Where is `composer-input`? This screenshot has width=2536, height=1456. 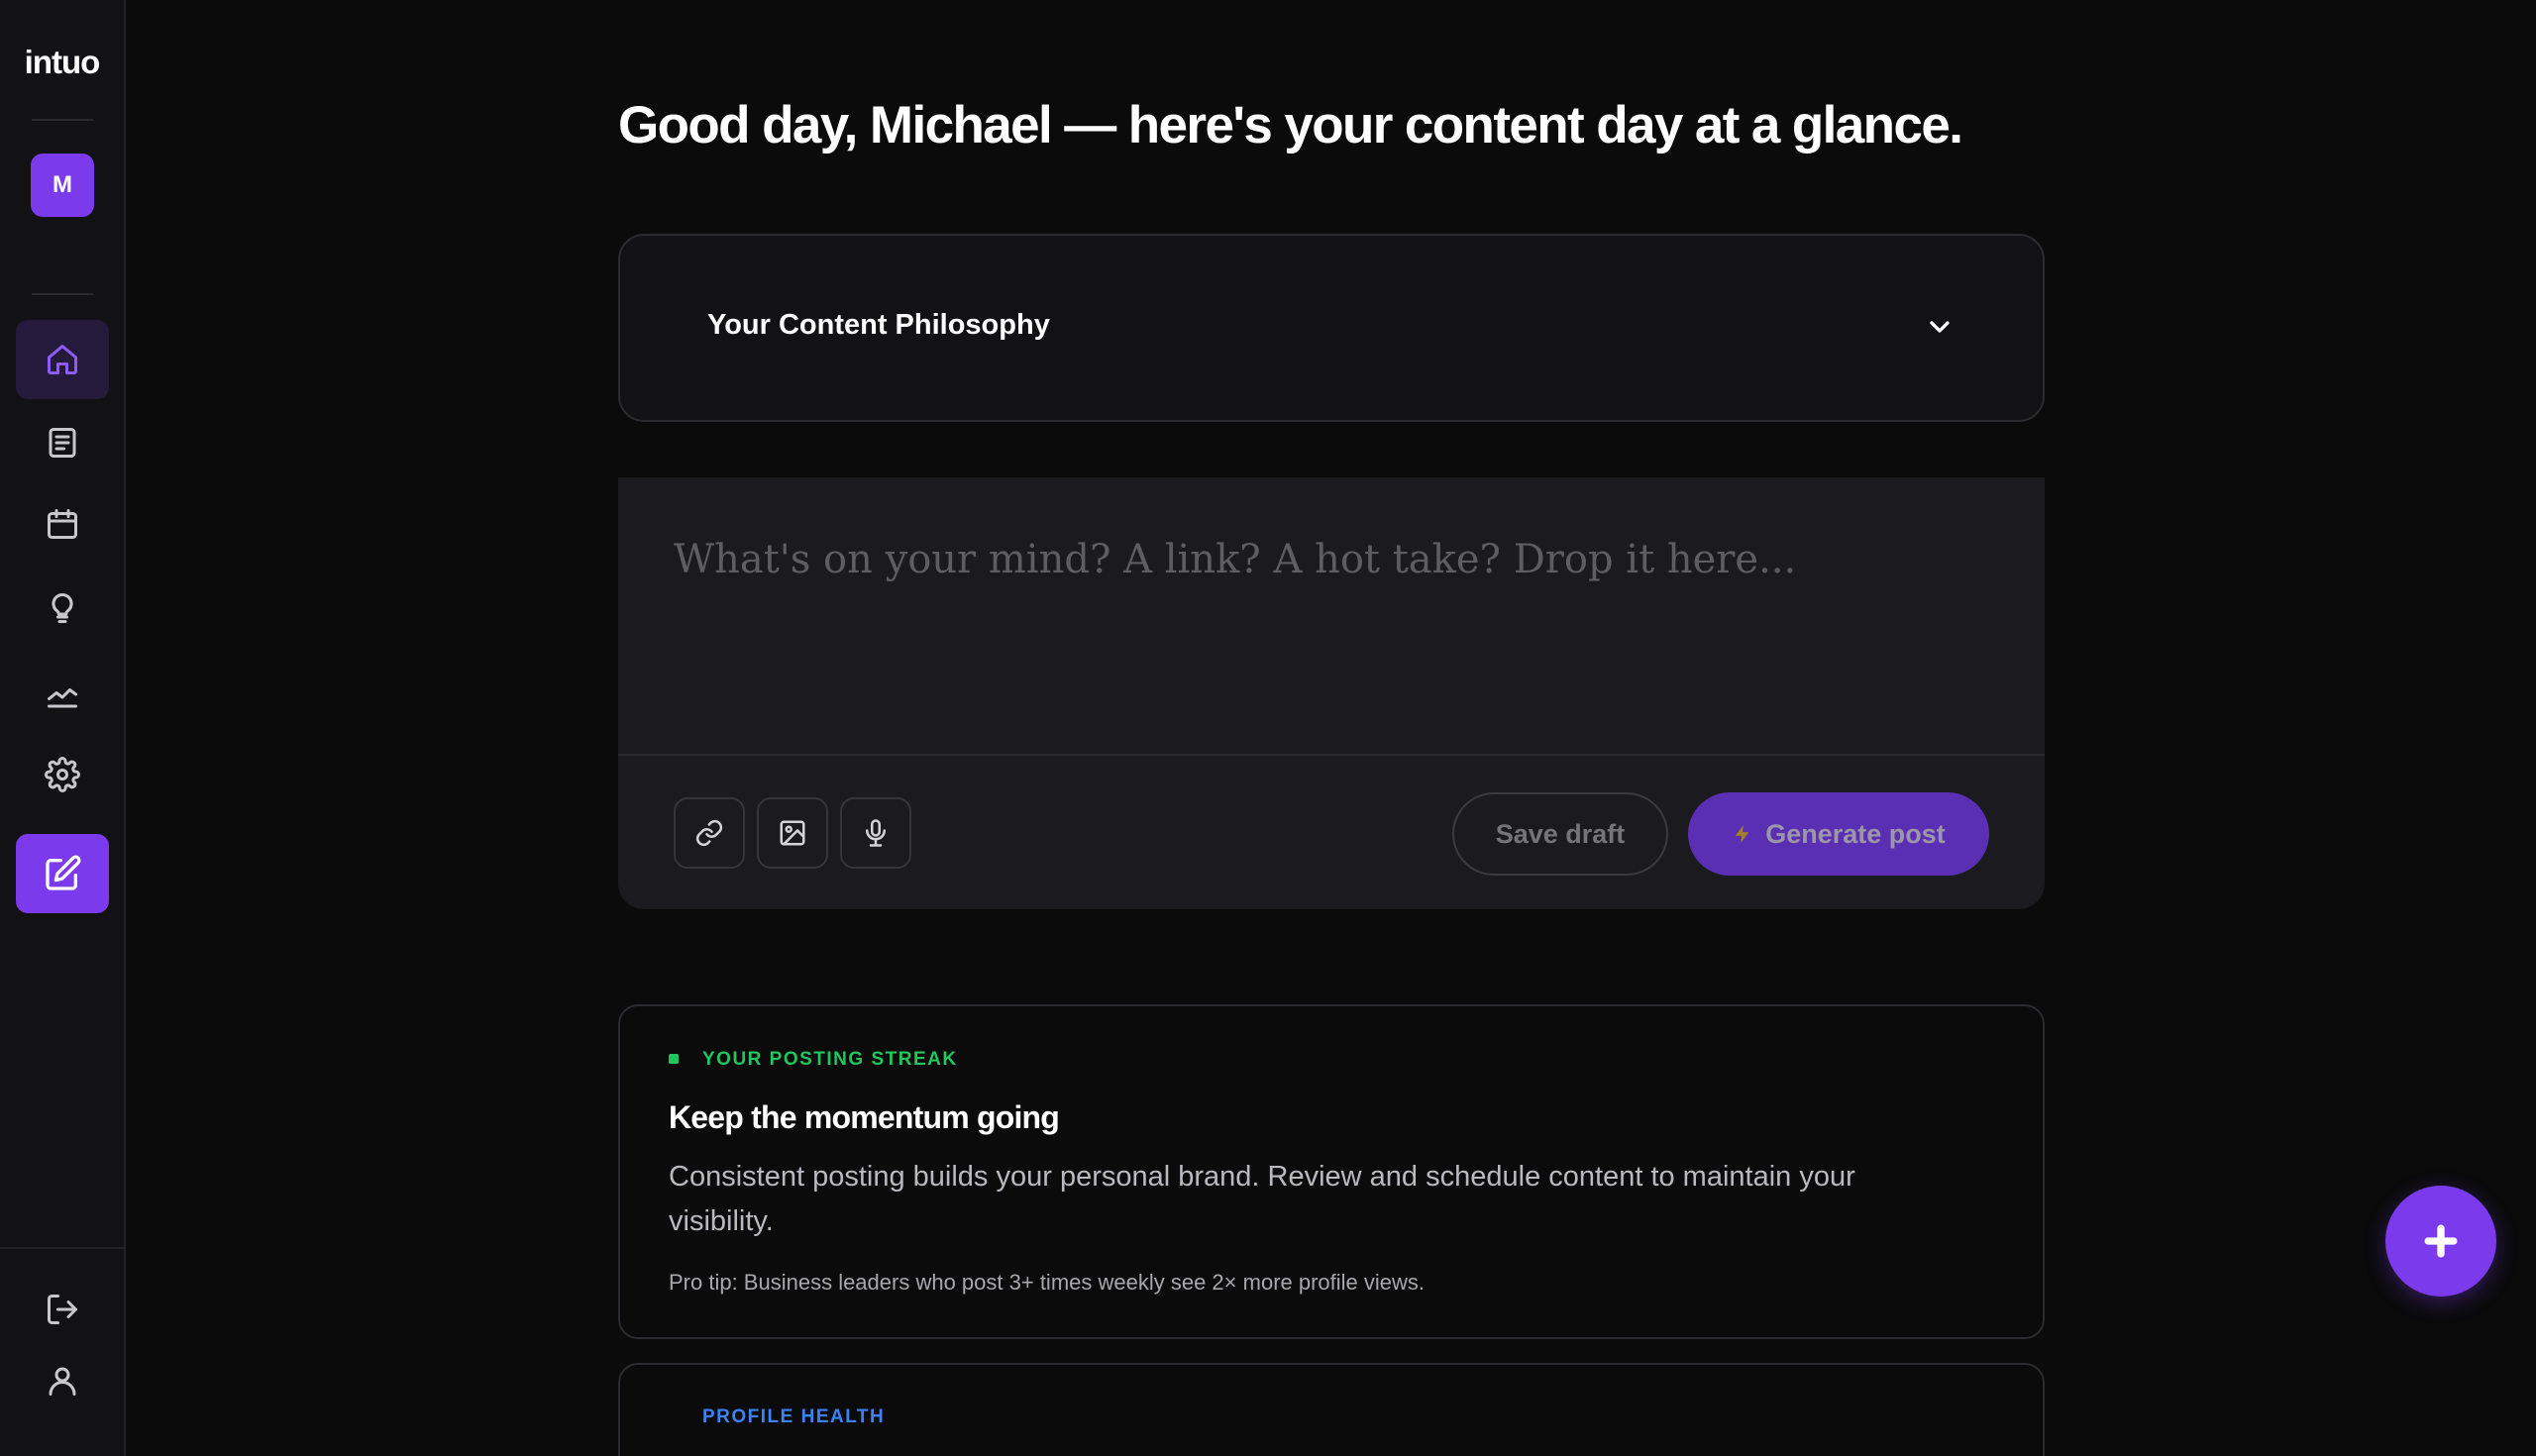
composer-input is located at coordinates (1331, 616).